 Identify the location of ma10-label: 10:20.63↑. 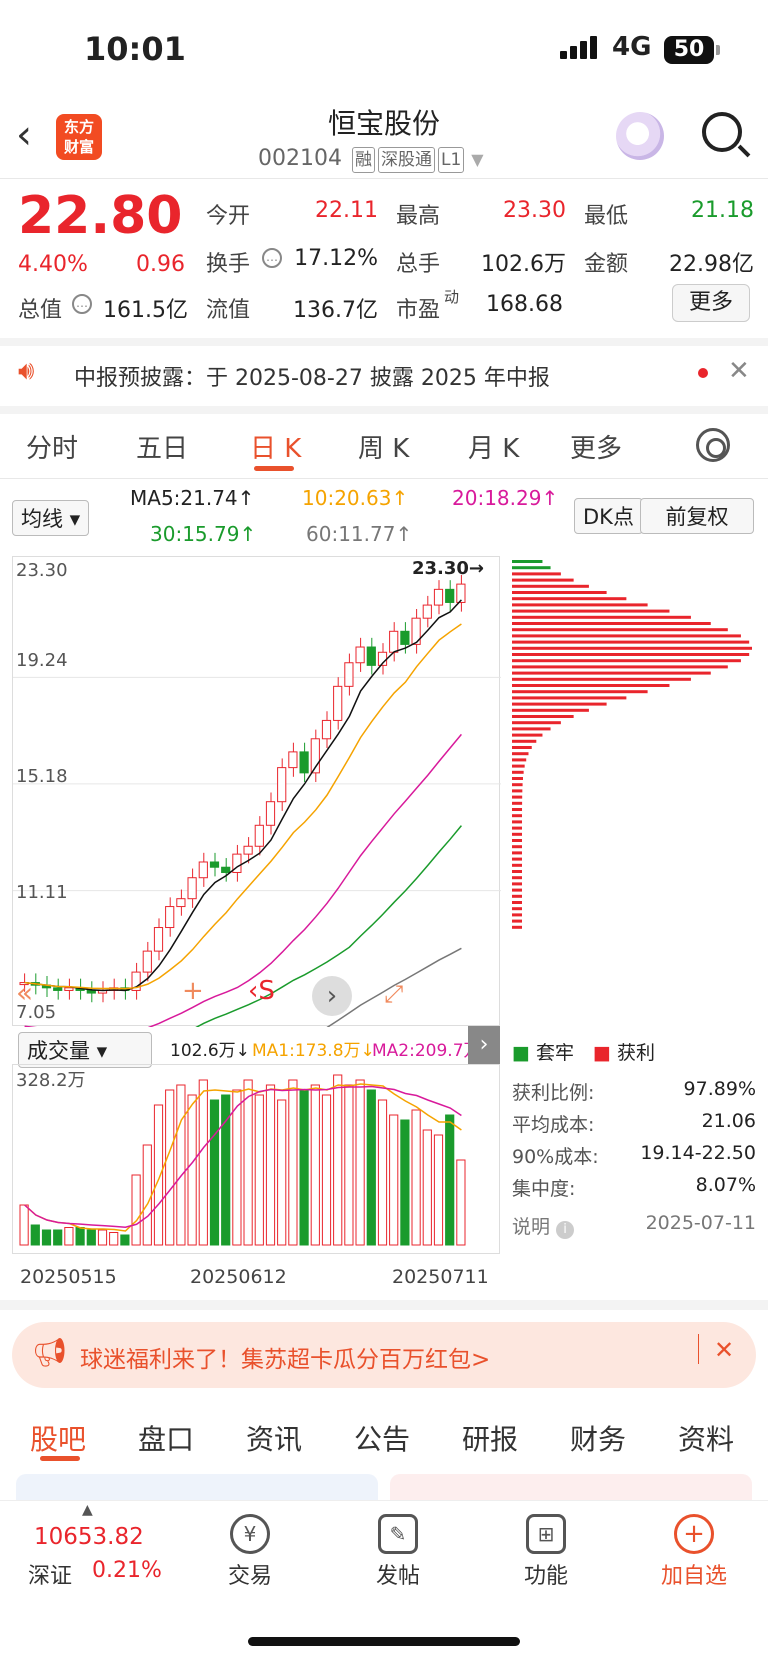
(355, 498).